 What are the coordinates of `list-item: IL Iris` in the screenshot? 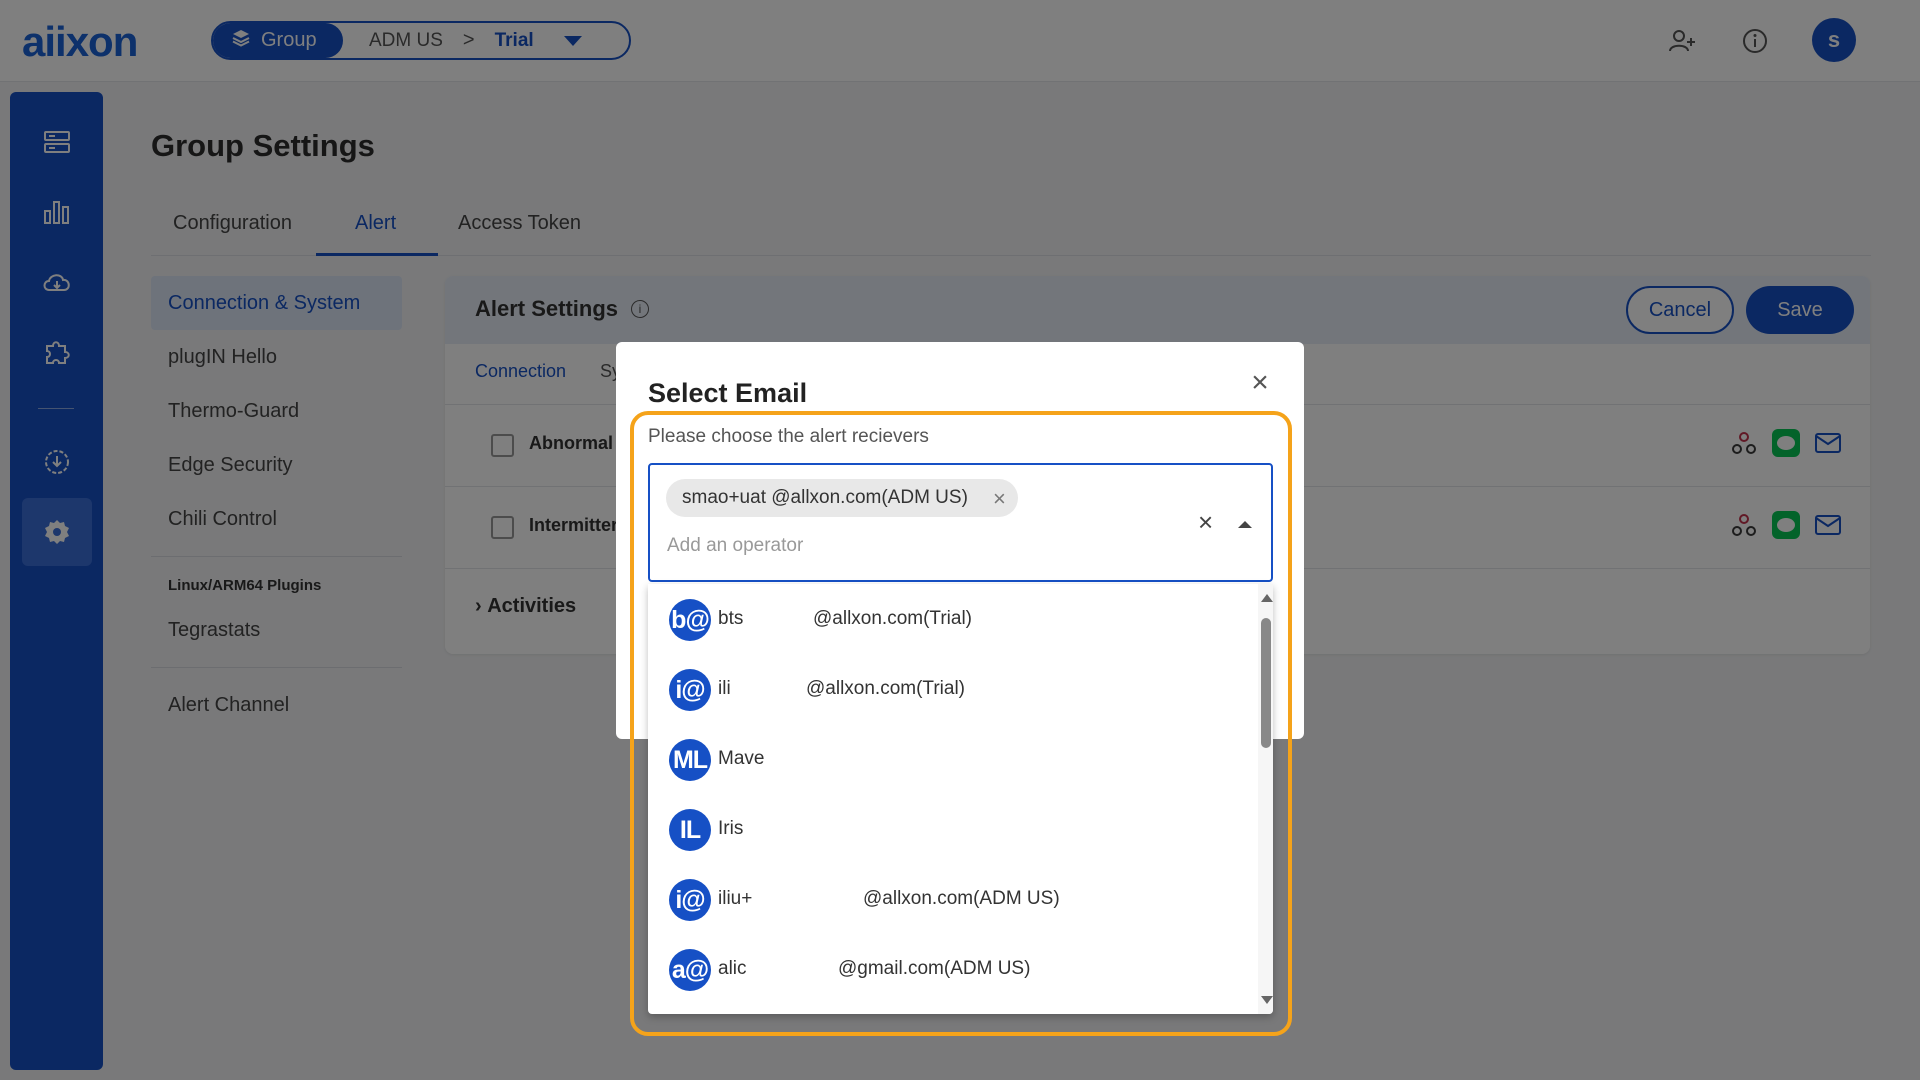 It's located at (953, 829).